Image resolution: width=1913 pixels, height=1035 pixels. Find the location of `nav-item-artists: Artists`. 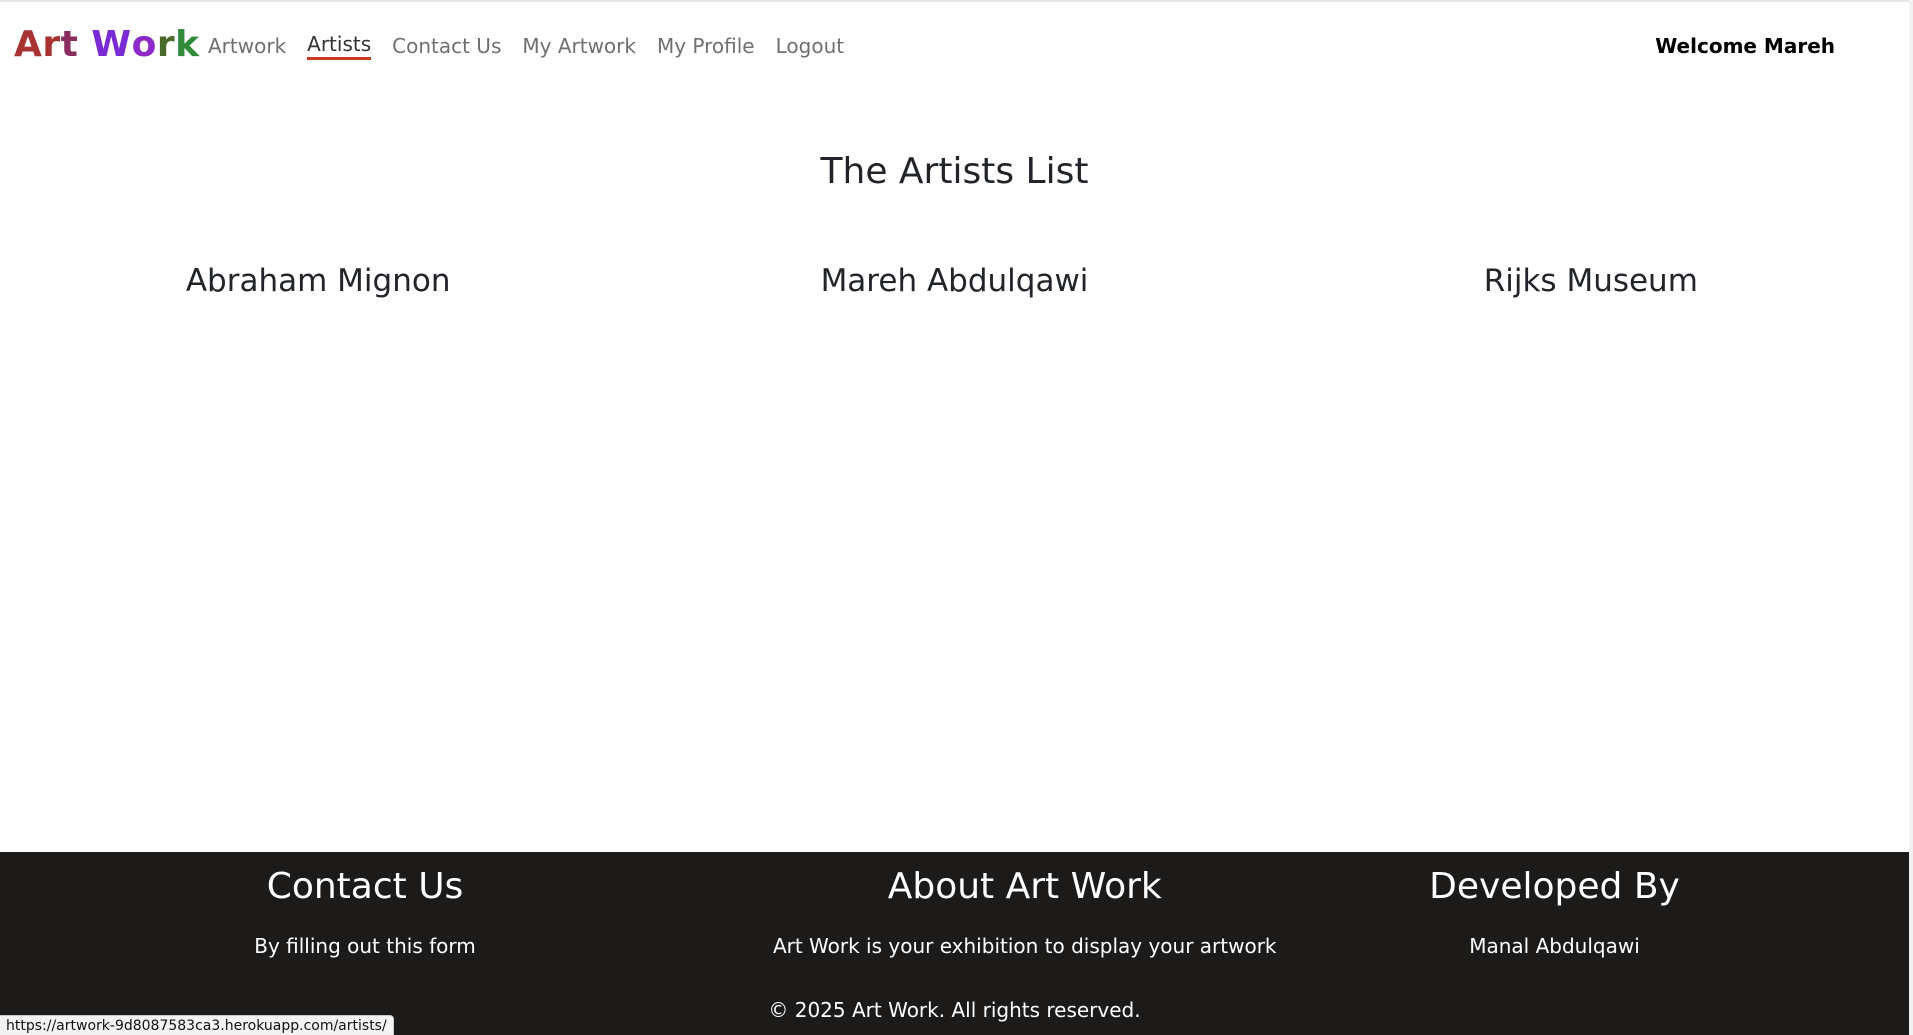

nav-item-artists: Artists is located at coordinates (339, 46).